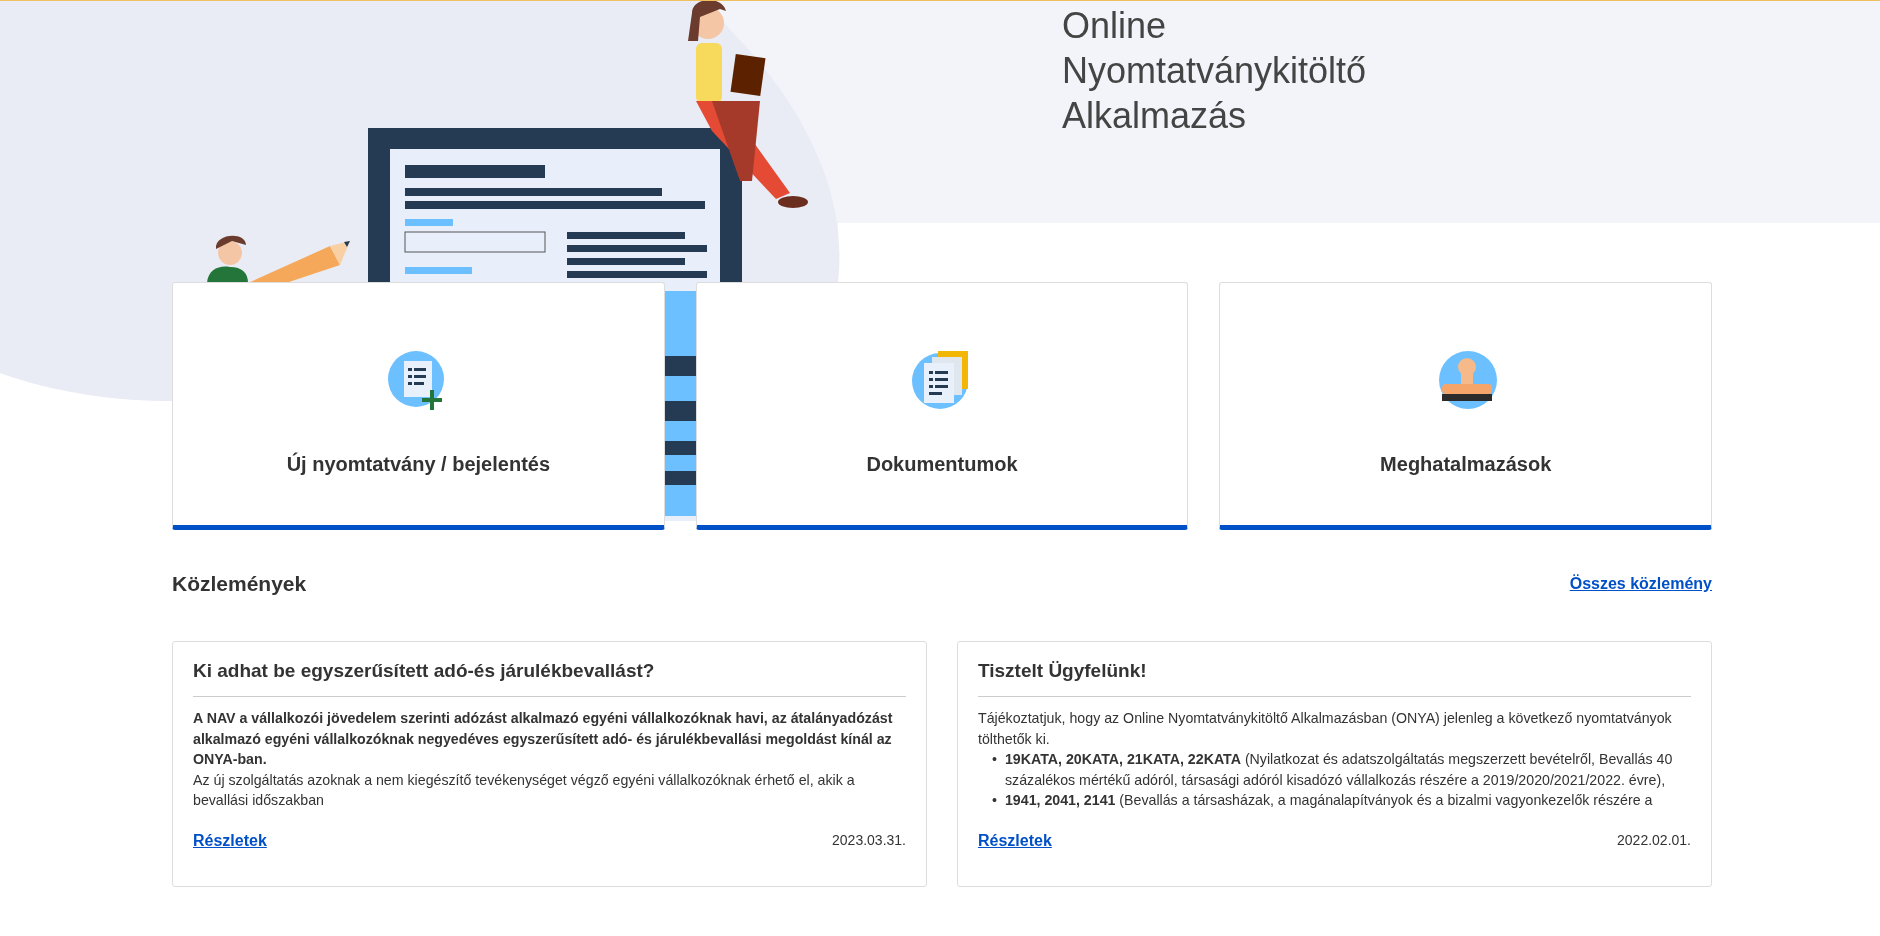  What do you see at coordinates (418, 406) in the screenshot?
I see `tile-button: Új nyomtatvány / bejelentés` at bounding box center [418, 406].